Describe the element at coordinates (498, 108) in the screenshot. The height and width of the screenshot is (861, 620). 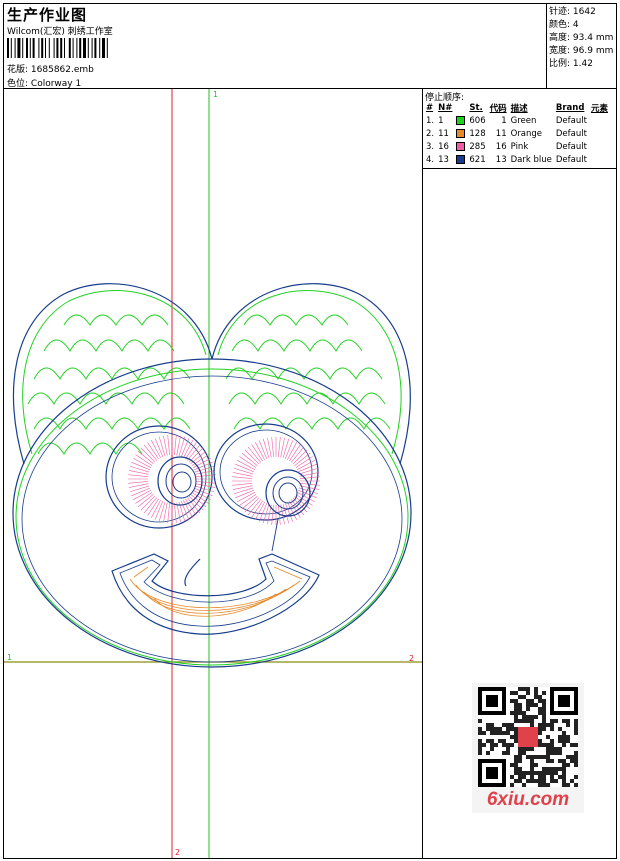
I see `column-header: 代码` at that location.